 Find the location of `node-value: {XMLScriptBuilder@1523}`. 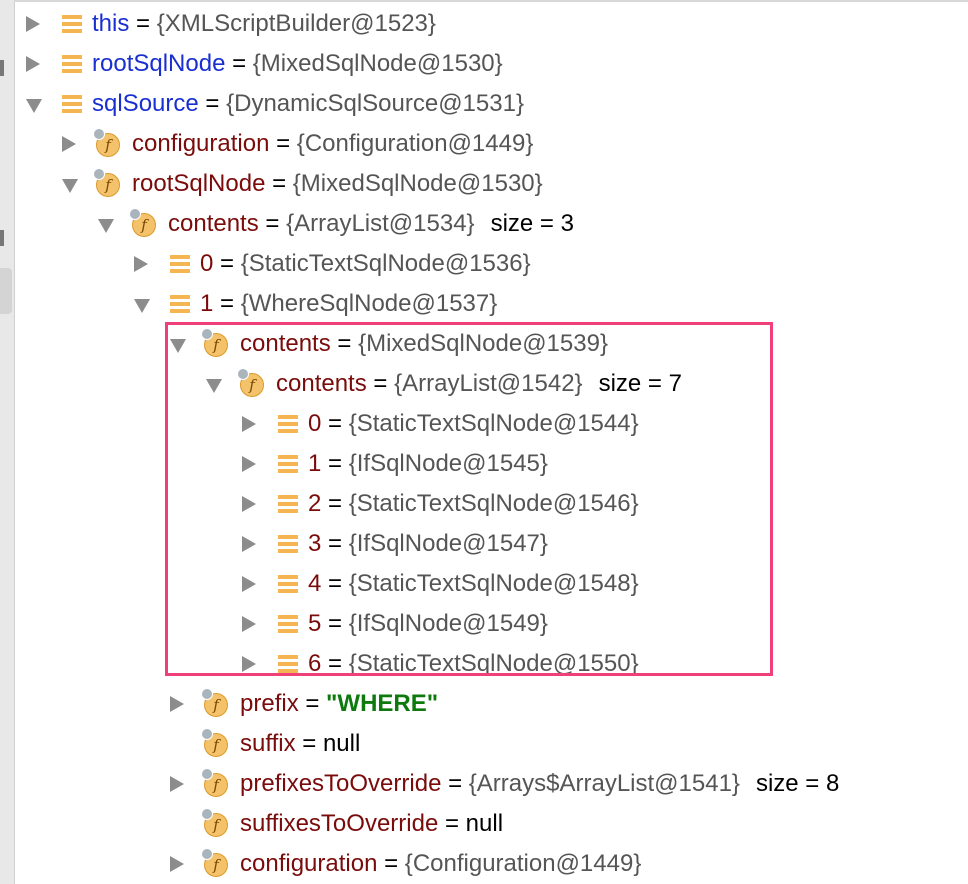

node-value: {XMLScriptBuilder@1523} is located at coordinates (296, 23).